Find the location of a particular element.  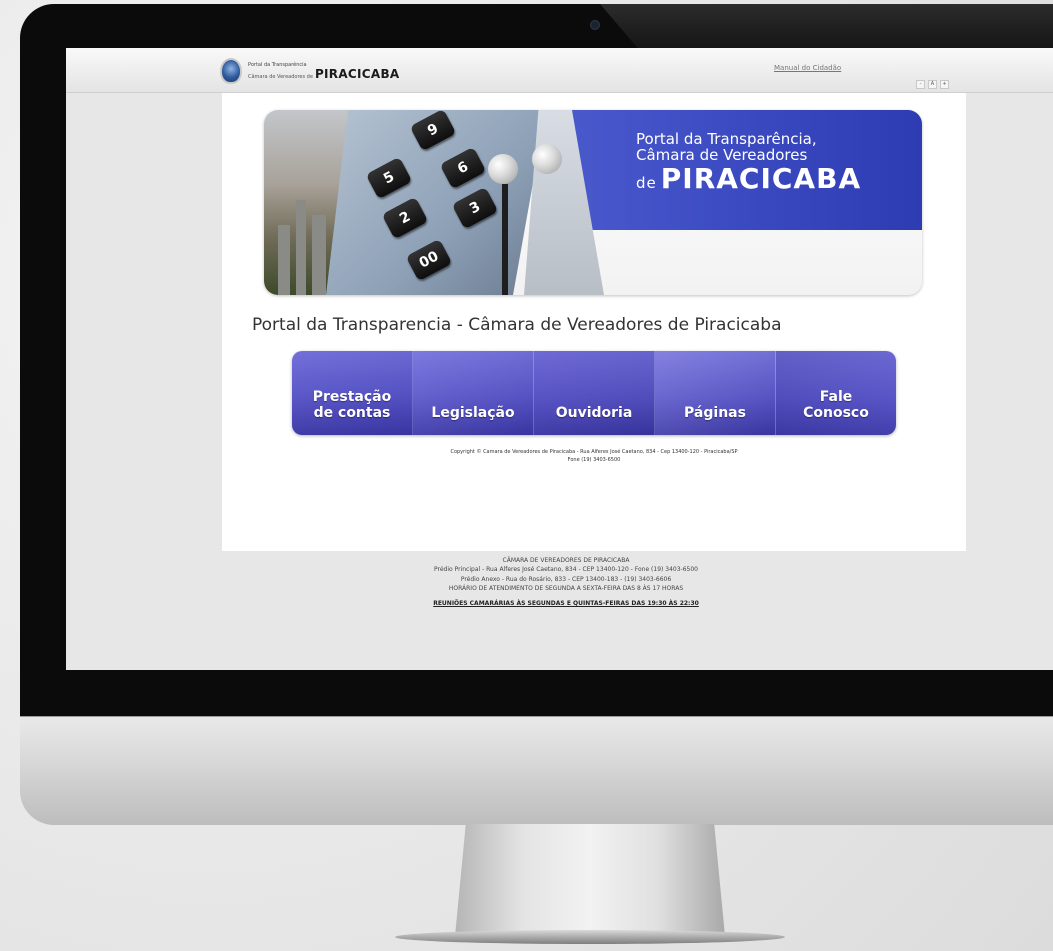

footer-line-1: CÂMARA DE VEREADORES DE PIRACICABA is located at coordinates (566, 560).